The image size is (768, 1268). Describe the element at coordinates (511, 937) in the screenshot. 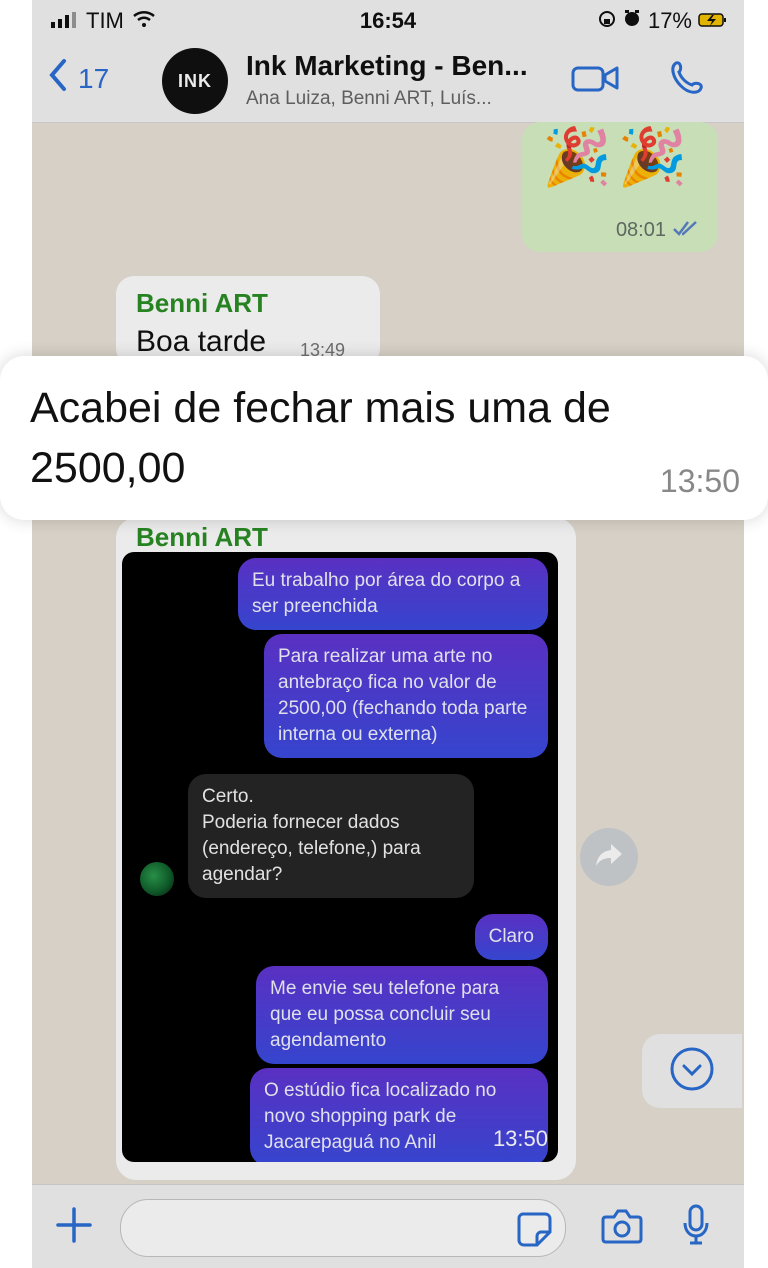

I see `screenshot-message: Claro` at that location.